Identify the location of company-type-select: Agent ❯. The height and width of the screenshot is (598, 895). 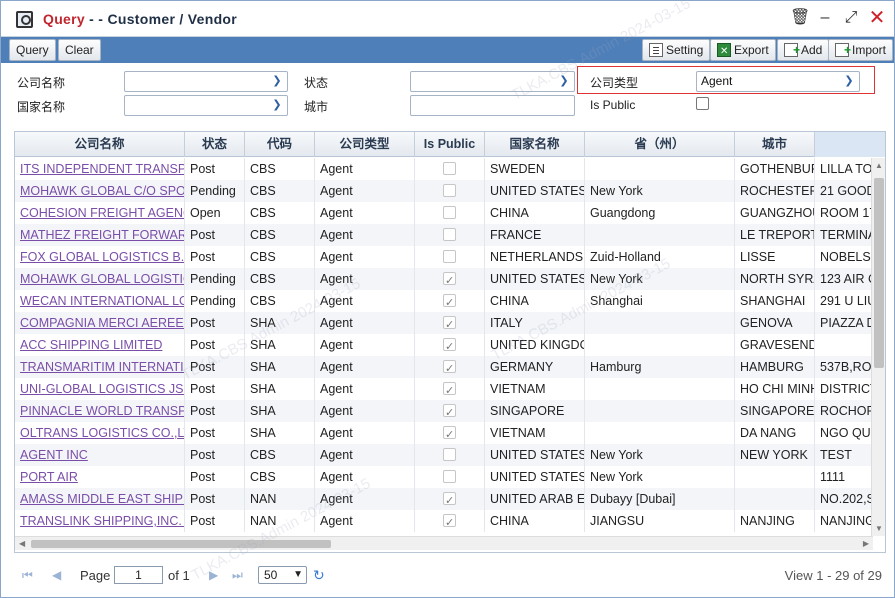
(778, 81).